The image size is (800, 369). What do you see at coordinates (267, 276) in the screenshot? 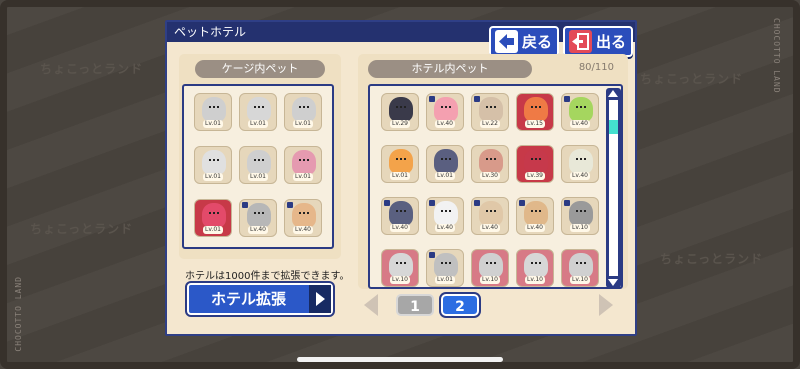
I see `expand-note: ホテルは1000件まで拡張できます。` at bounding box center [267, 276].